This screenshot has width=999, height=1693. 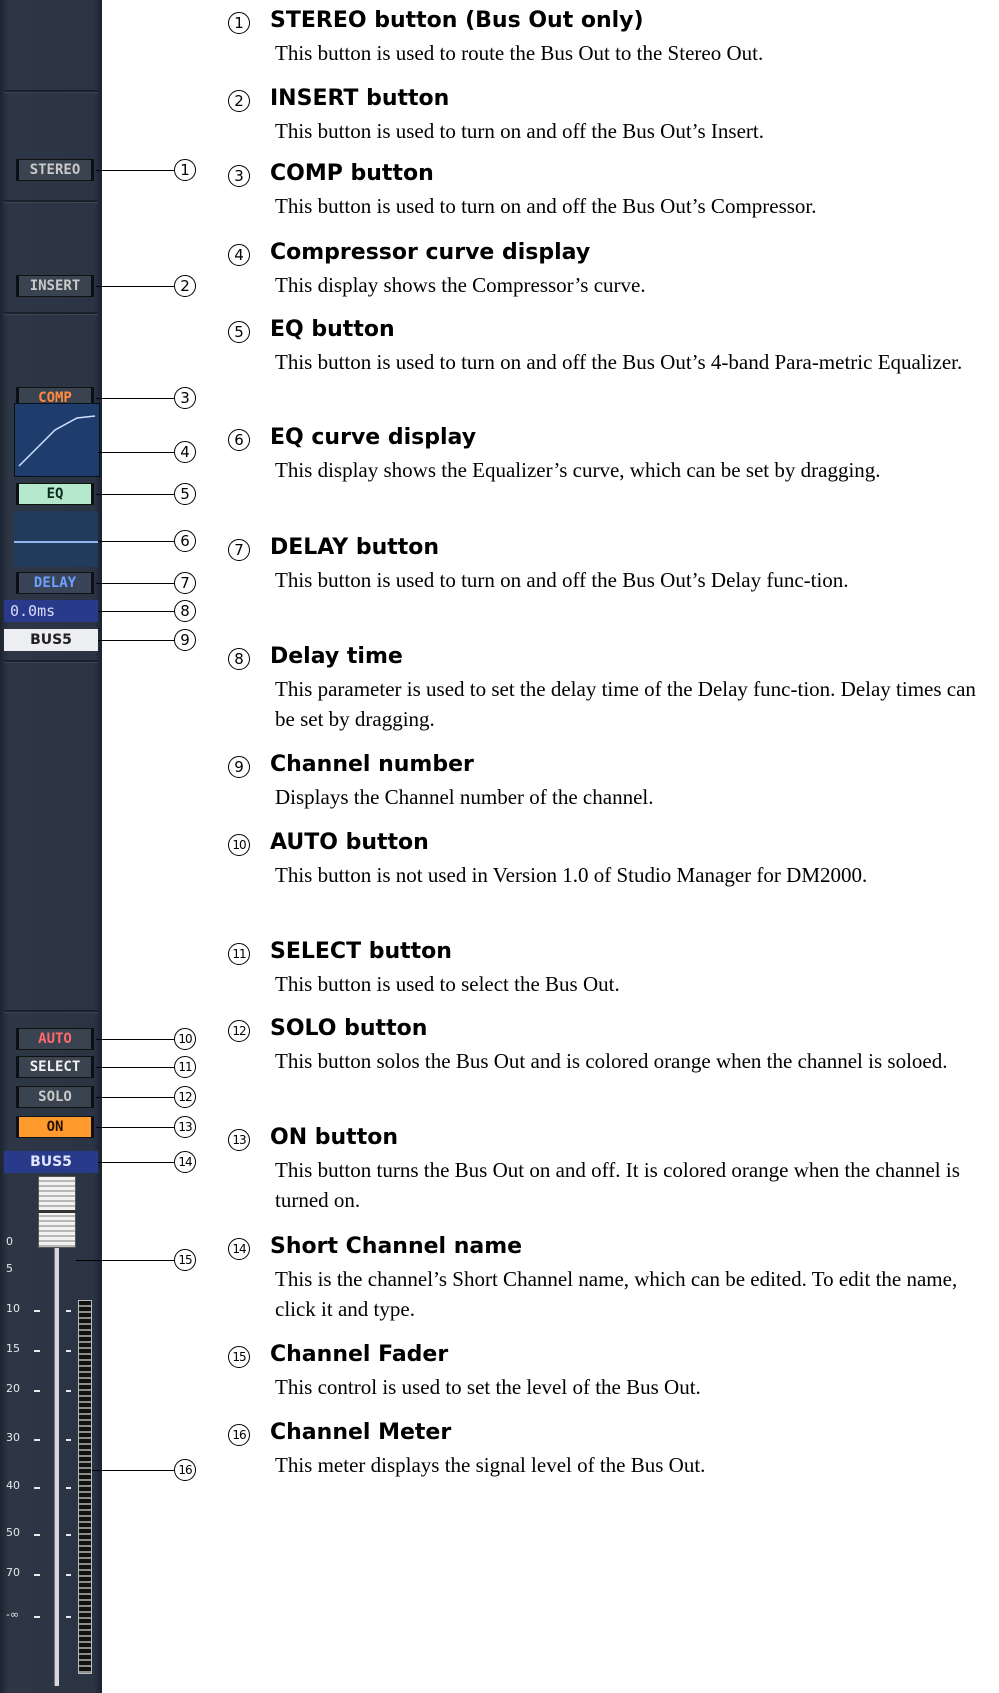 I want to click on item-number: 8, so click(x=239, y=659).